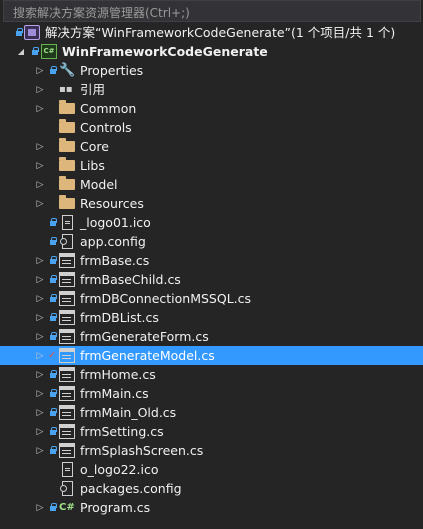  I want to click on tree-row-item: frmBaseChild.cs, so click(211, 279).